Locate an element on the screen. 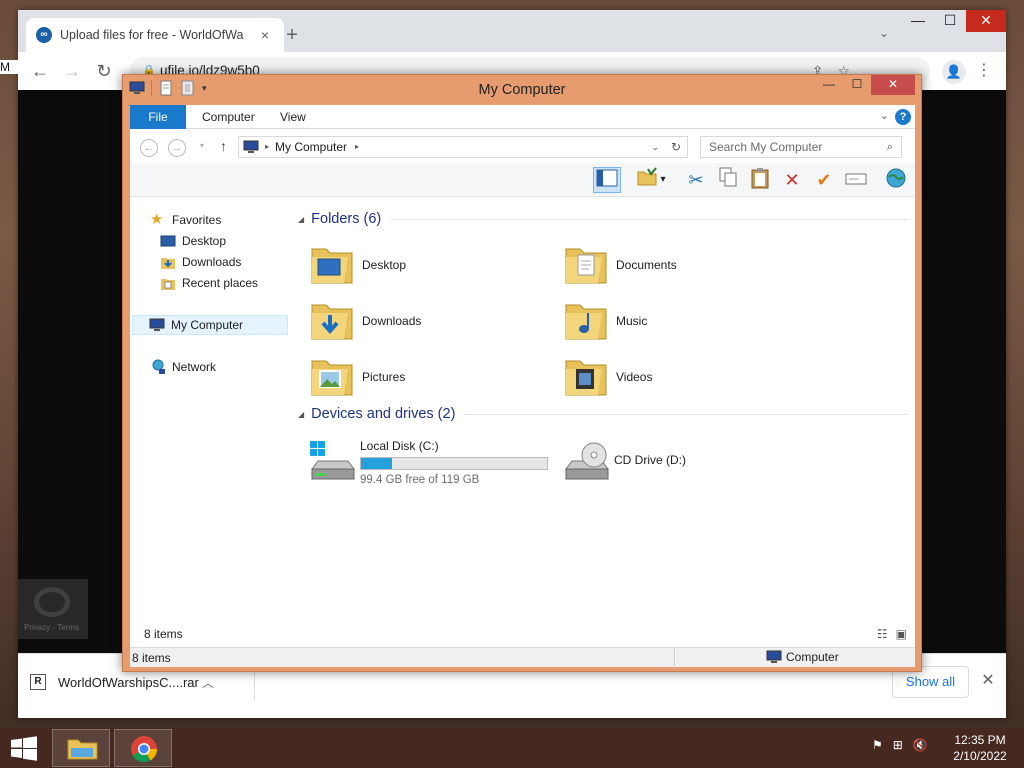 Image resolution: width=1024 pixels, height=768 pixels. taskbar-chrome is located at coordinates (143, 748).